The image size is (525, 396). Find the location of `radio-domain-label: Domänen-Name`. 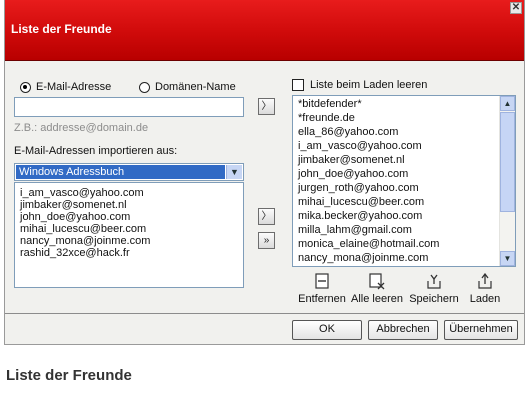

radio-domain-label: Domänen-Name is located at coordinates (195, 87).